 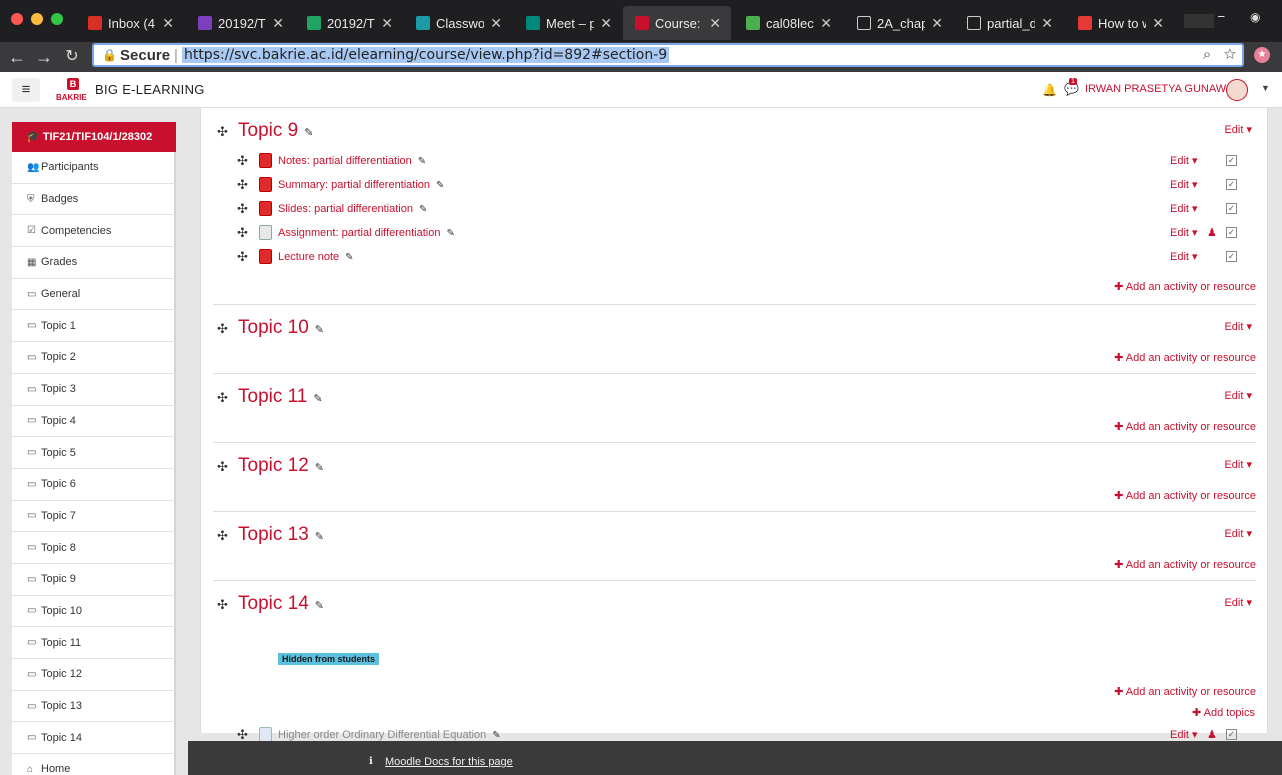 What do you see at coordinates (94, 231) in the screenshot?
I see `sidebar-item: ☑ Competencies` at bounding box center [94, 231].